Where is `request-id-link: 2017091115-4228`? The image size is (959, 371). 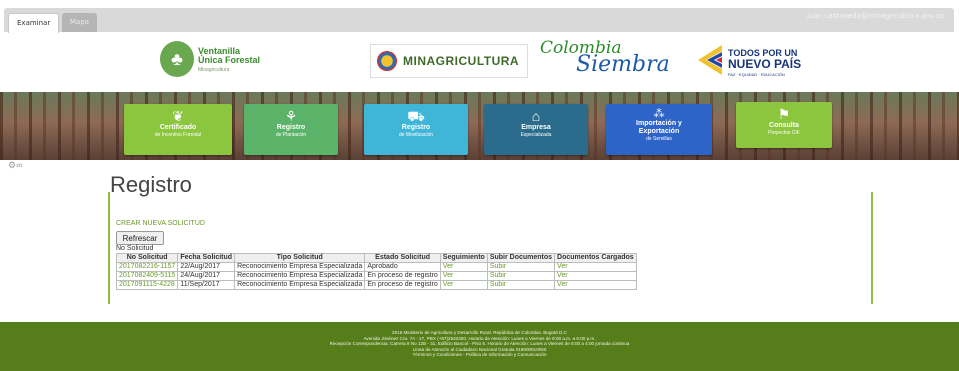 request-id-link: 2017091115-4228 is located at coordinates (147, 285).